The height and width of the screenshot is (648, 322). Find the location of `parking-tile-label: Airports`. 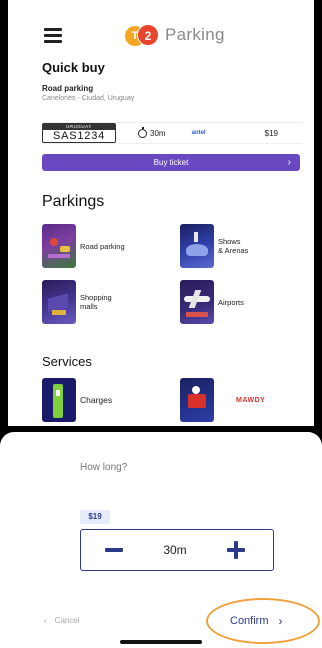

parking-tile-label: Airports is located at coordinates (231, 302).